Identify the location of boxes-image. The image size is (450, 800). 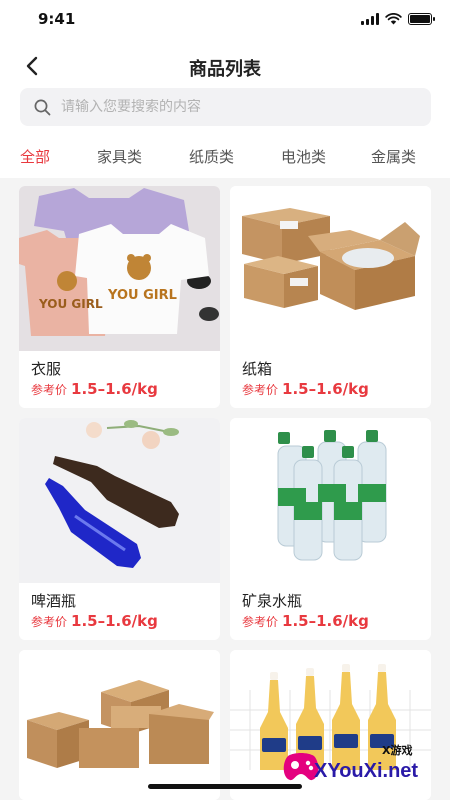
(119, 725).